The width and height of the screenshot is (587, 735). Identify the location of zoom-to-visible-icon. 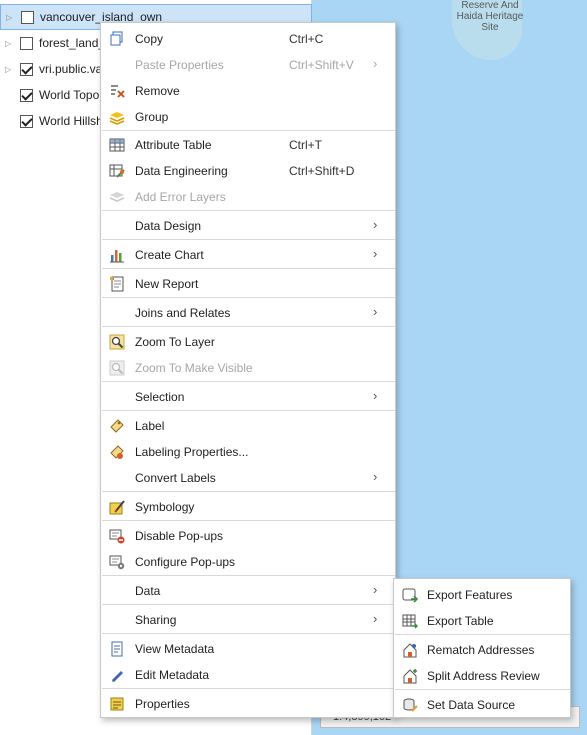
(117, 368).